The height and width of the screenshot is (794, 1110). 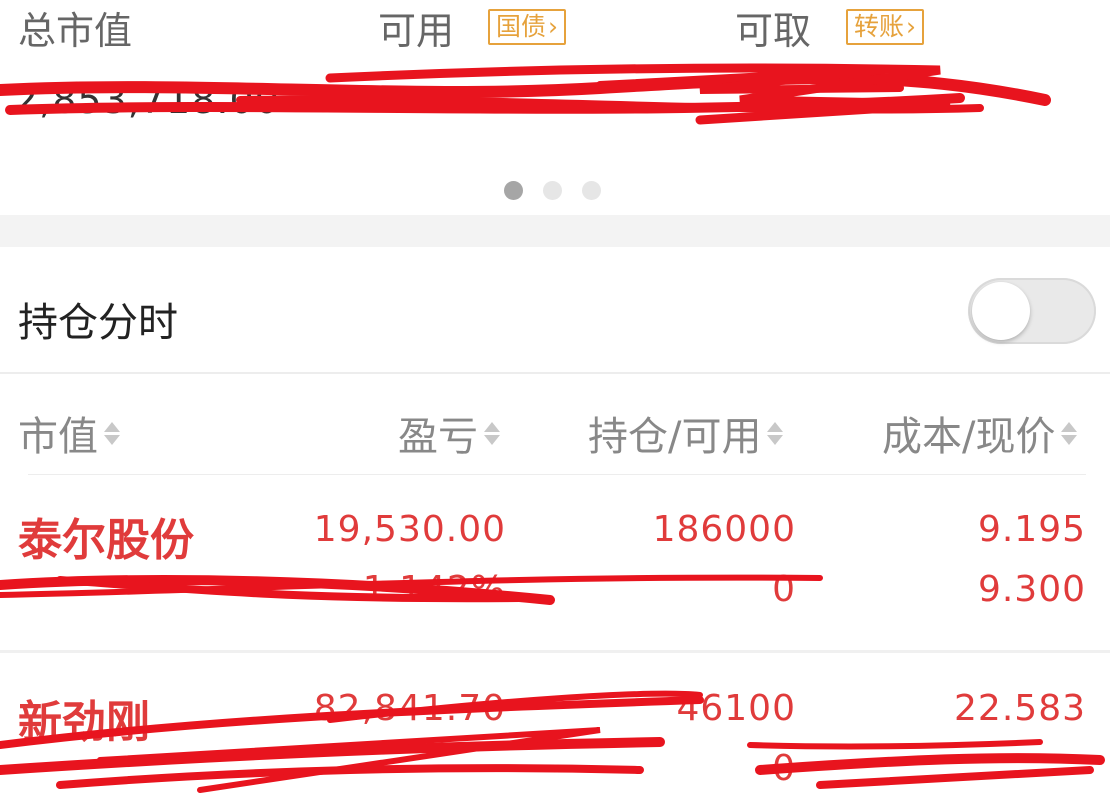 What do you see at coordinates (58, 437) in the screenshot?
I see `column-label: 市值` at bounding box center [58, 437].